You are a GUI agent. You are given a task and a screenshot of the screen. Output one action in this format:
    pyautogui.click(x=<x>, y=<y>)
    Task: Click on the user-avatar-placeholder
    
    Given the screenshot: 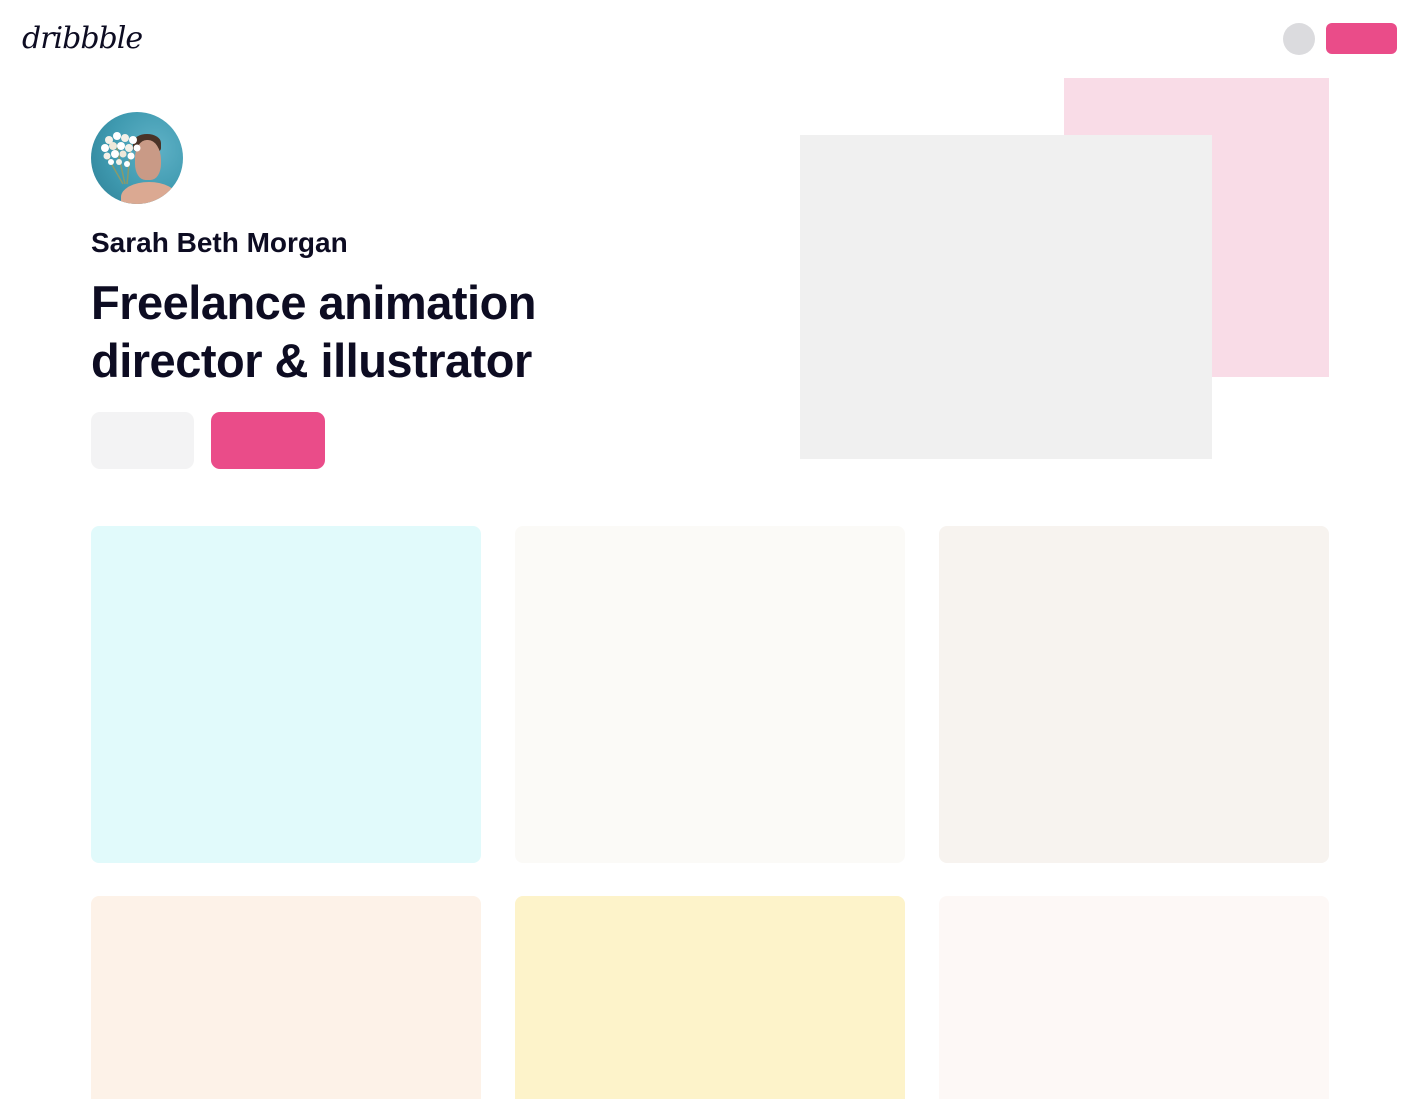 What is the action you would take?
    pyautogui.click(x=1299, y=39)
    